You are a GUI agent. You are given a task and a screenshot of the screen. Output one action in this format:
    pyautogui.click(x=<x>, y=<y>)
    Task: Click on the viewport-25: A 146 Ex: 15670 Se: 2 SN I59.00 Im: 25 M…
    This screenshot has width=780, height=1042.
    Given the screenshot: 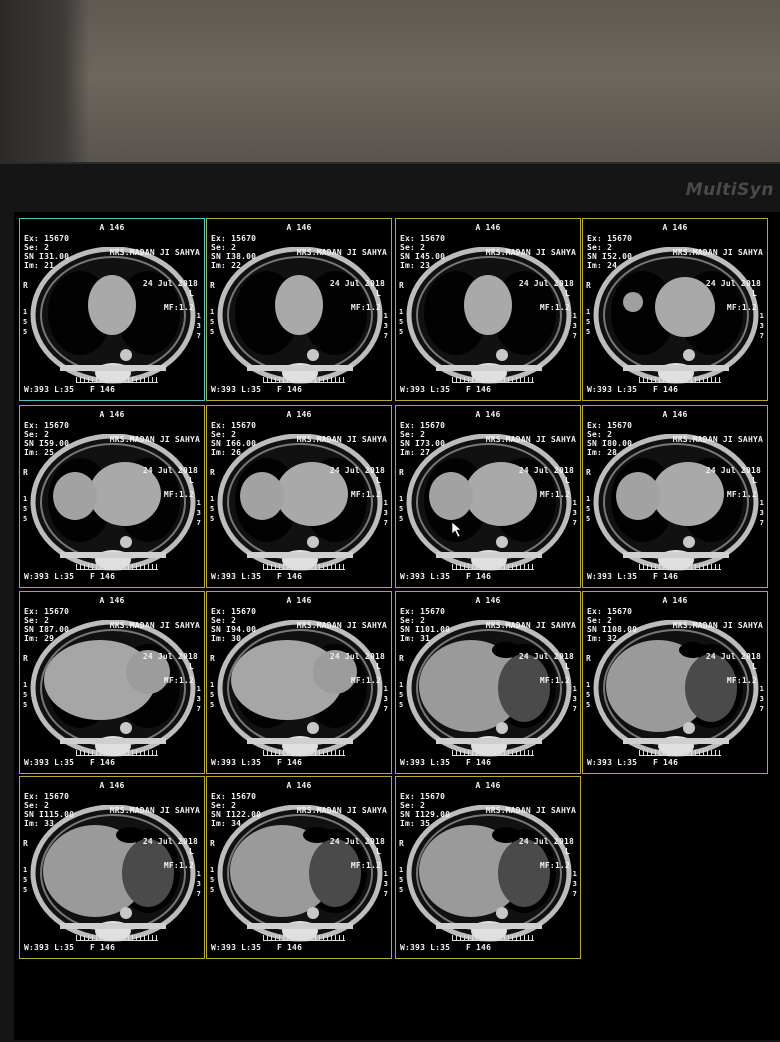 What is the action you would take?
    pyautogui.click(x=112, y=496)
    